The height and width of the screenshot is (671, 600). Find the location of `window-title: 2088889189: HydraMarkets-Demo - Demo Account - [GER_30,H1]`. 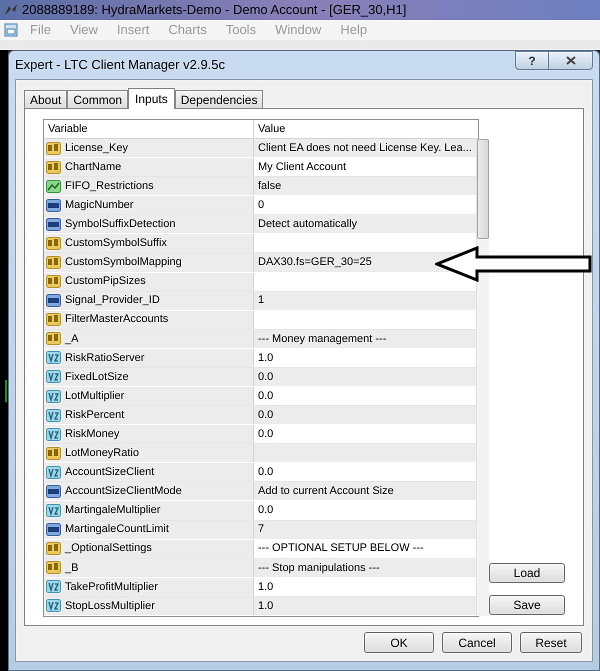

window-title: 2088889189: HydraMarkets-Demo - Demo Account - [GER_30,H1] is located at coordinates (214, 10).